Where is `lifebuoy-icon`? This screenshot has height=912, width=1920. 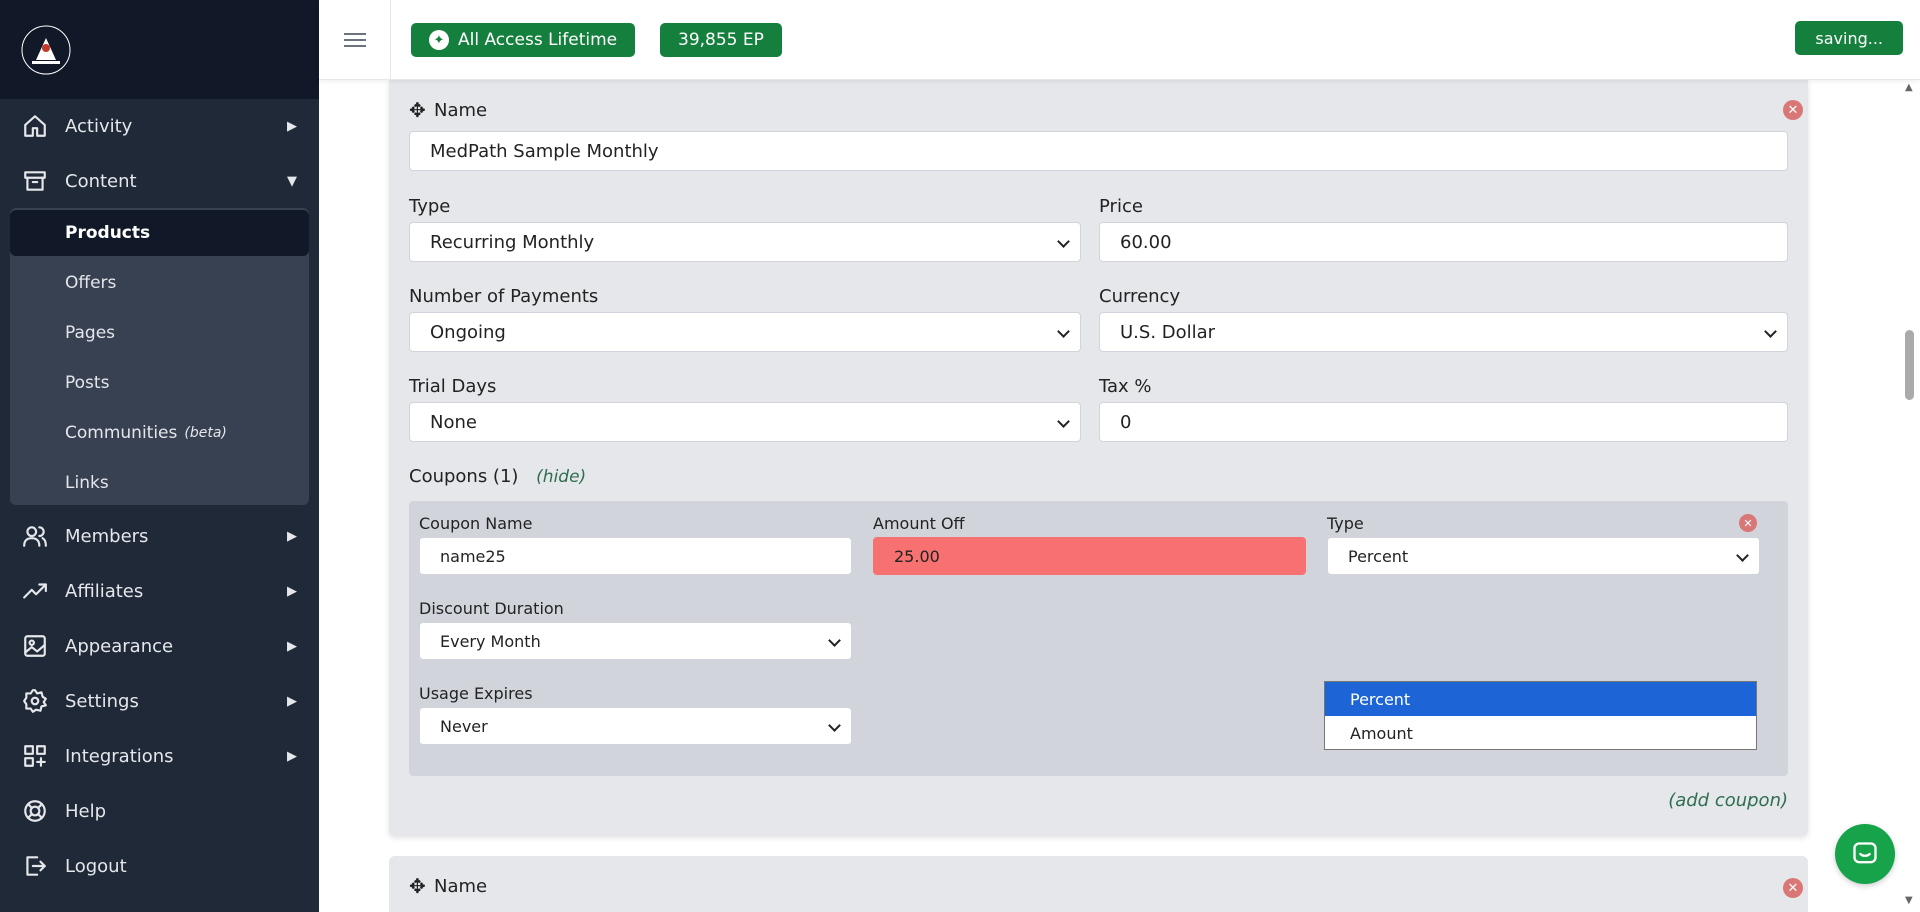 lifebuoy-icon is located at coordinates (35, 811).